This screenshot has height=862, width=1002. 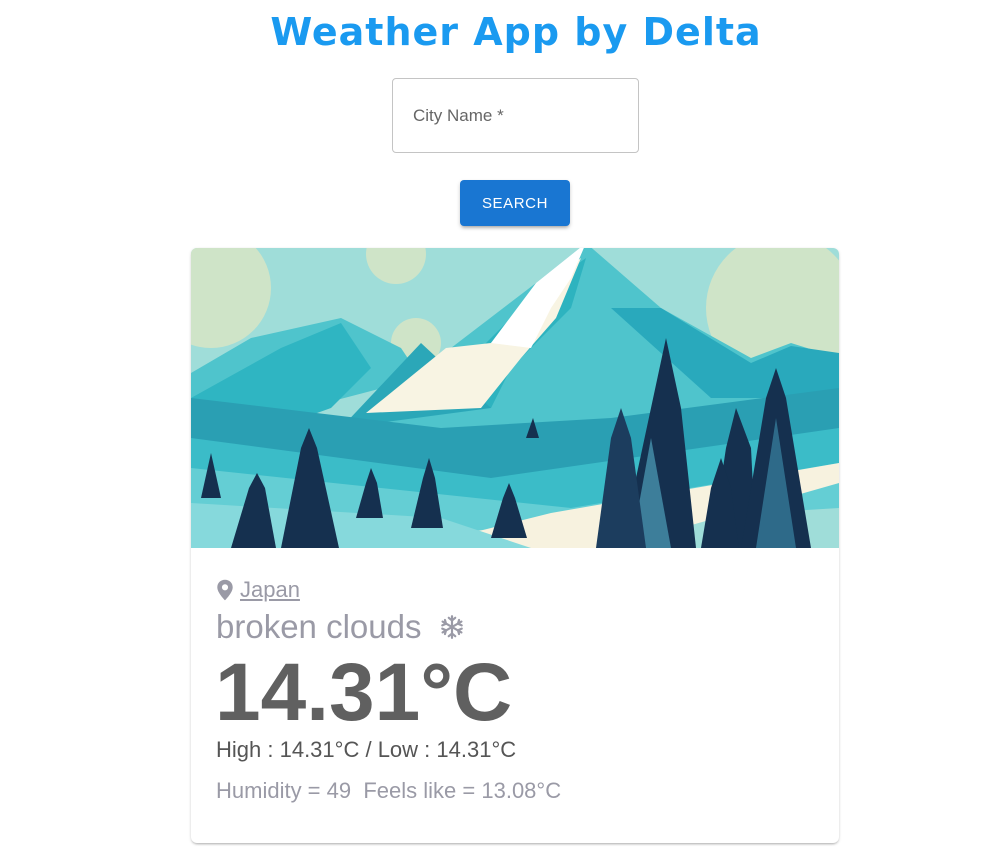 I want to click on humidity-label: Humidity =, so click(x=271, y=790).